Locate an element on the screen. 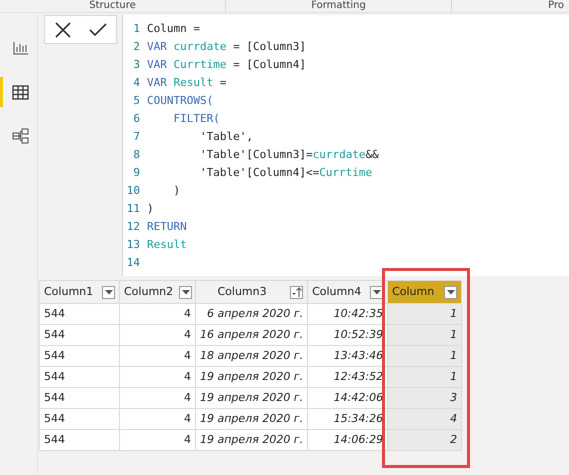 The width and height of the screenshot is (569, 475). column-name: Column2 is located at coordinates (149, 292).